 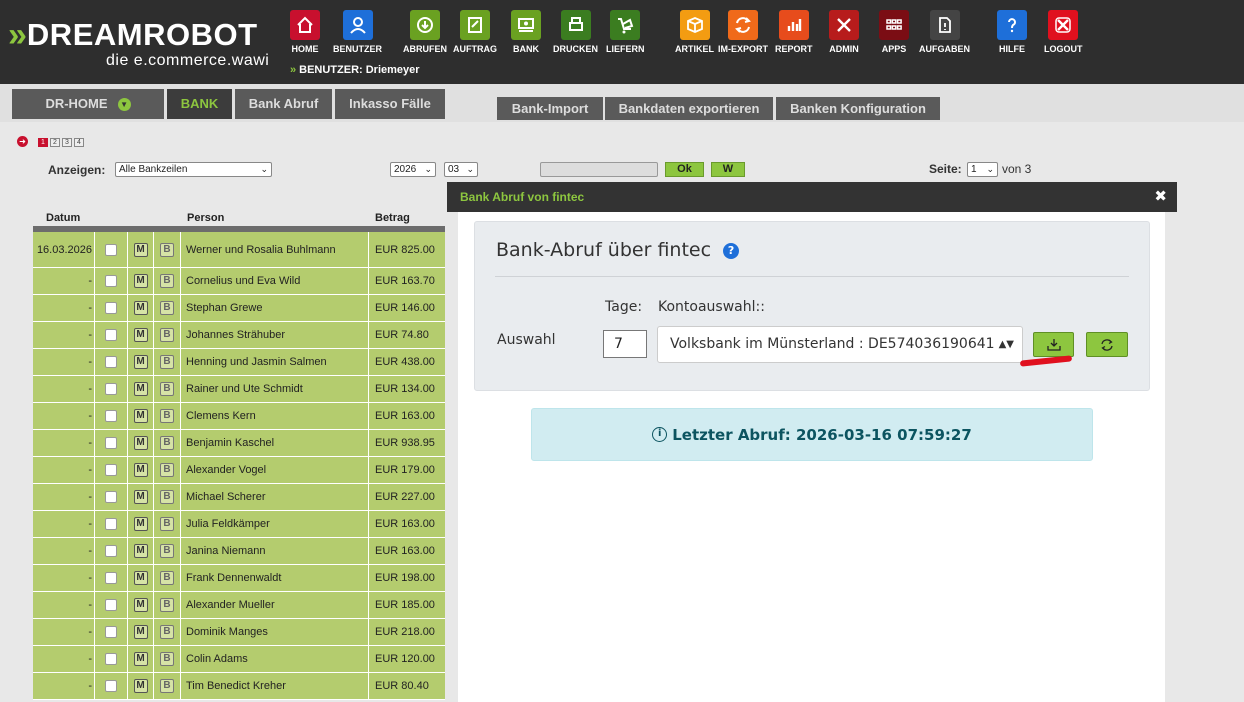 I want to click on nav-auftrag: AUFTRAG, so click(x=475, y=32).